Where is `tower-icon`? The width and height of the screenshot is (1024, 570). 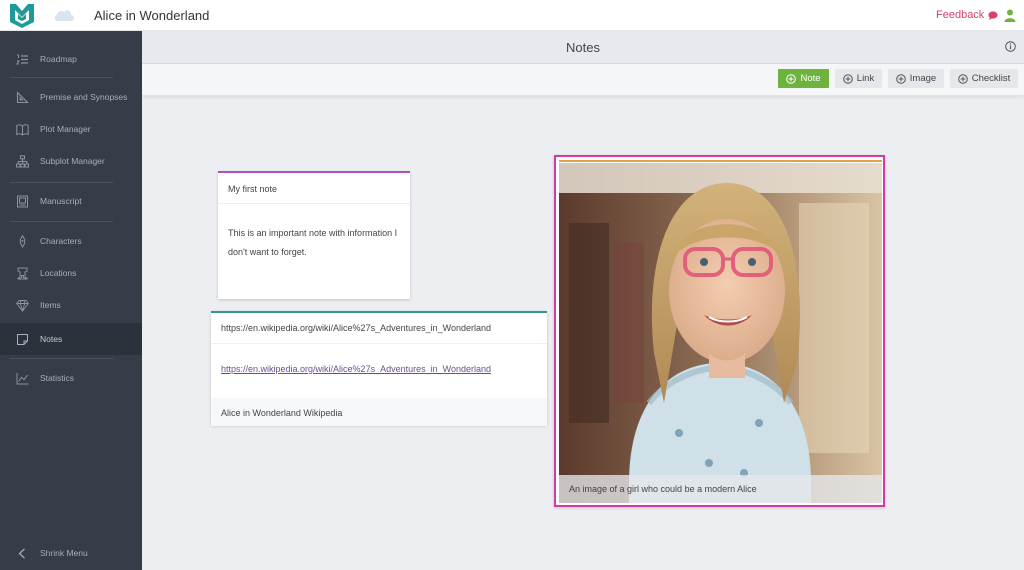
tower-icon is located at coordinates (22, 273).